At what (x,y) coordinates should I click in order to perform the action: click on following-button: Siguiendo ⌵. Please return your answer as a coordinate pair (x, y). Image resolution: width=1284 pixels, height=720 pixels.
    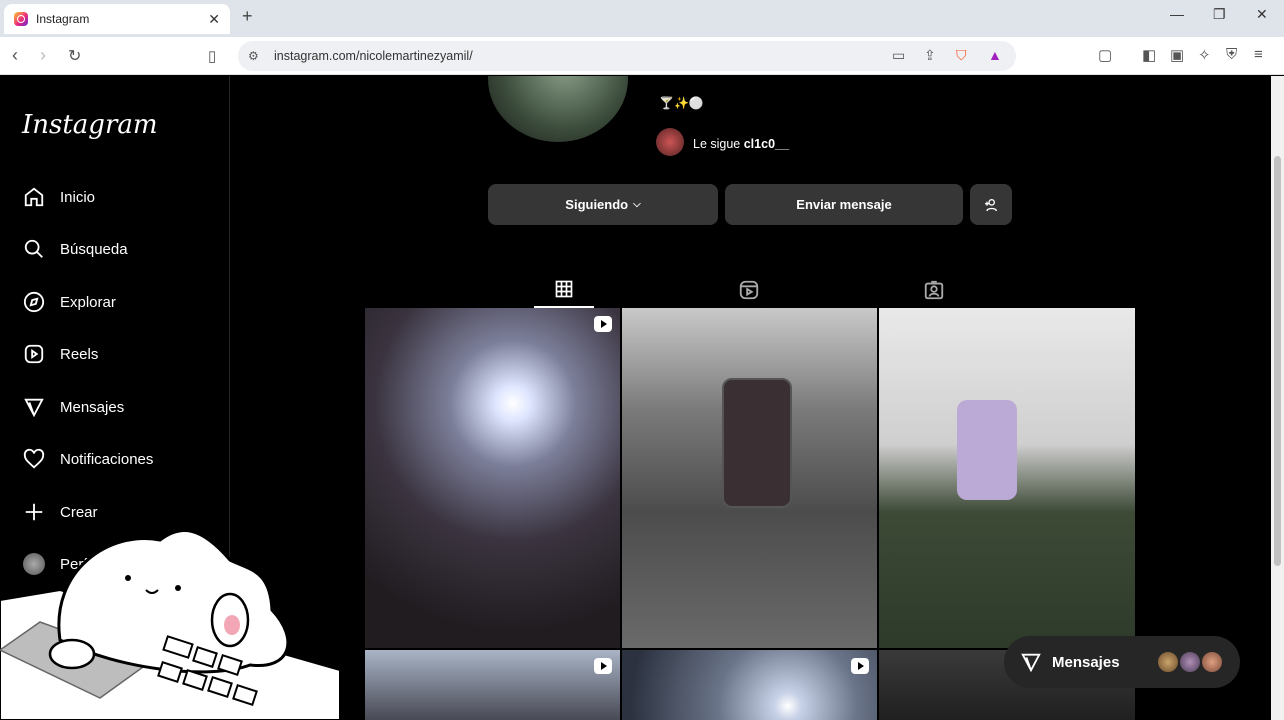
    Looking at the image, I should click on (603, 204).